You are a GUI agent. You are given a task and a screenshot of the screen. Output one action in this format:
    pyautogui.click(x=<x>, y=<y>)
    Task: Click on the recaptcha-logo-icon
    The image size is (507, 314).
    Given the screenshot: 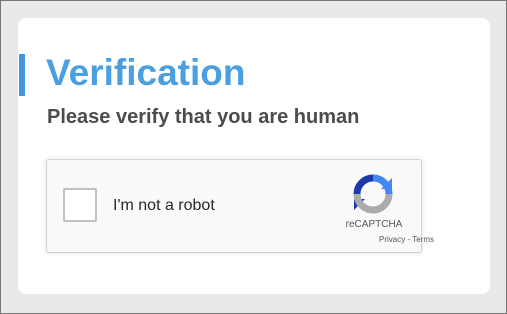 What is the action you would take?
    pyautogui.click(x=373, y=194)
    